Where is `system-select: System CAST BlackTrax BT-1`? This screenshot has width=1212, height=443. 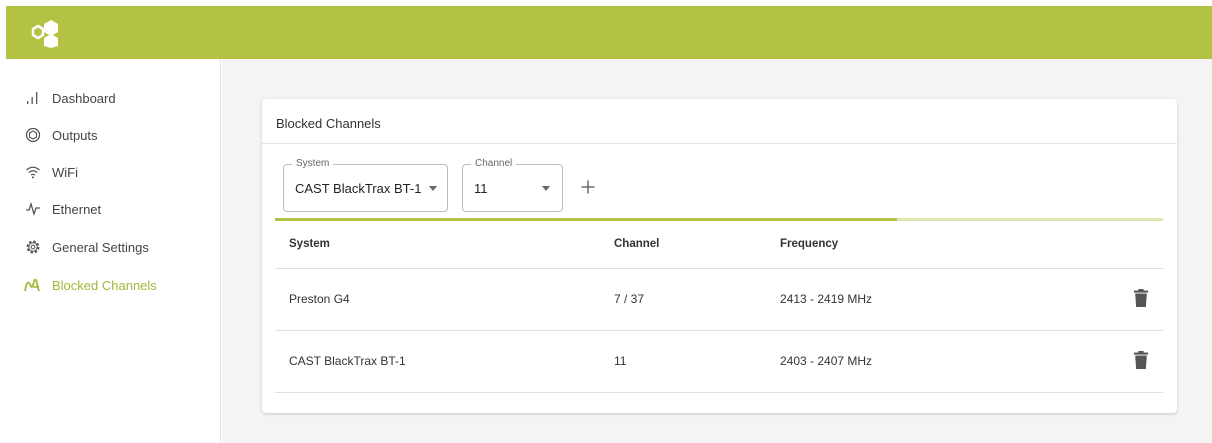
system-select: System CAST BlackTrax BT-1 is located at coordinates (365, 185).